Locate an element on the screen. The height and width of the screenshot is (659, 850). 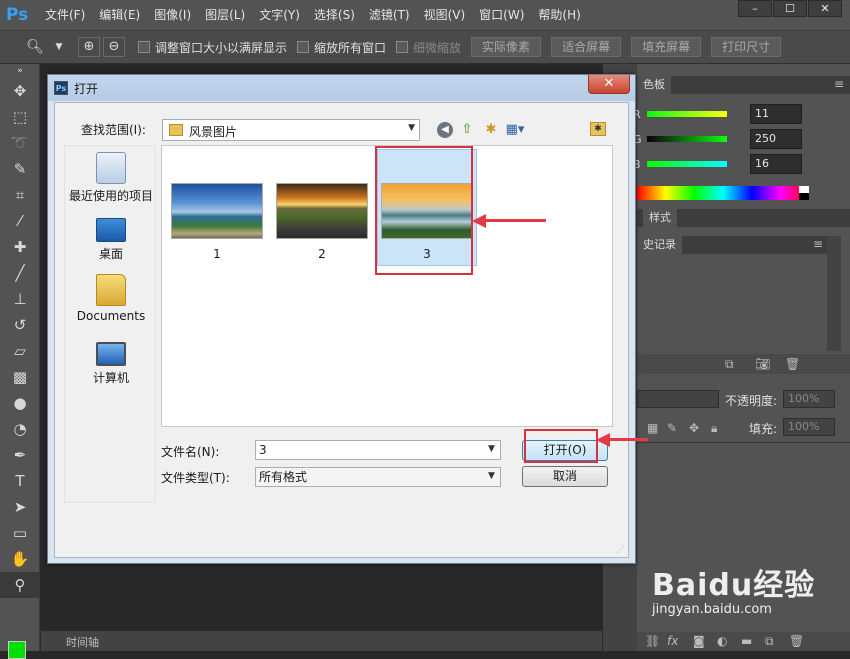
filename-input: 3 is located at coordinates (378, 450).